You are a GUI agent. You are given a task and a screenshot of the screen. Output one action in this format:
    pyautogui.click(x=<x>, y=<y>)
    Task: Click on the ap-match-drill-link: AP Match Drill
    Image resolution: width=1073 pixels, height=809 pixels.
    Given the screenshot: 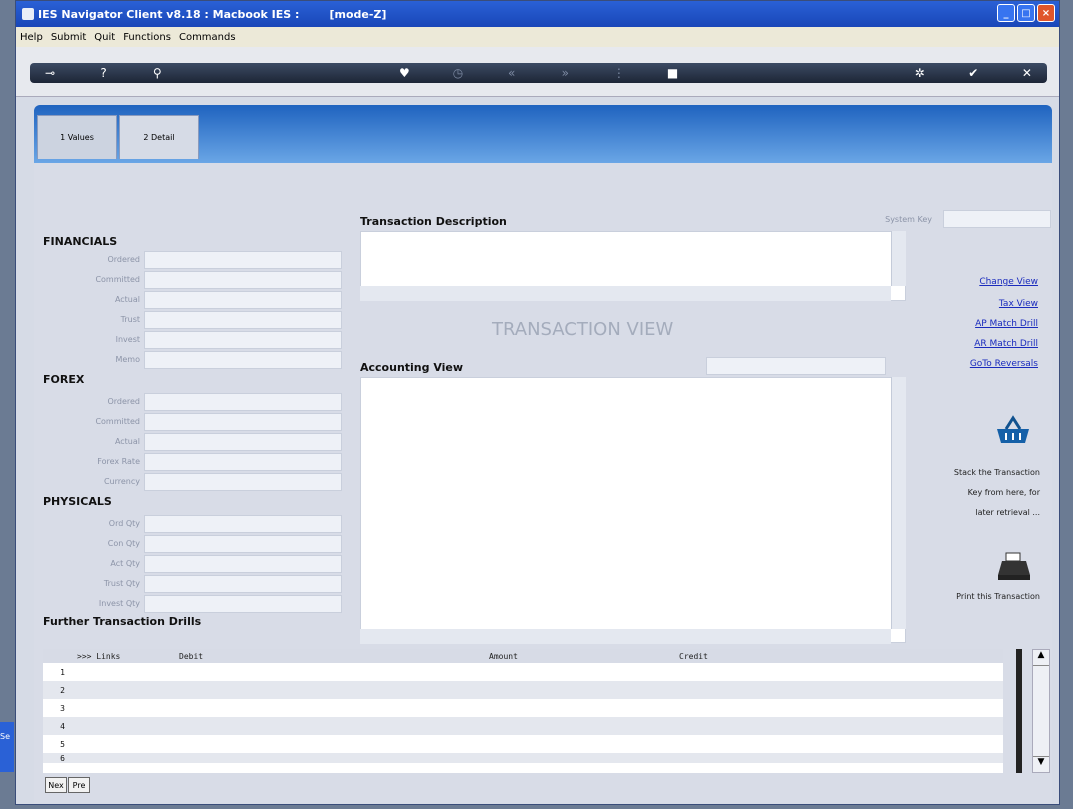 What is the action you would take?
    pyautogui.click(x=1006, y=324)
    